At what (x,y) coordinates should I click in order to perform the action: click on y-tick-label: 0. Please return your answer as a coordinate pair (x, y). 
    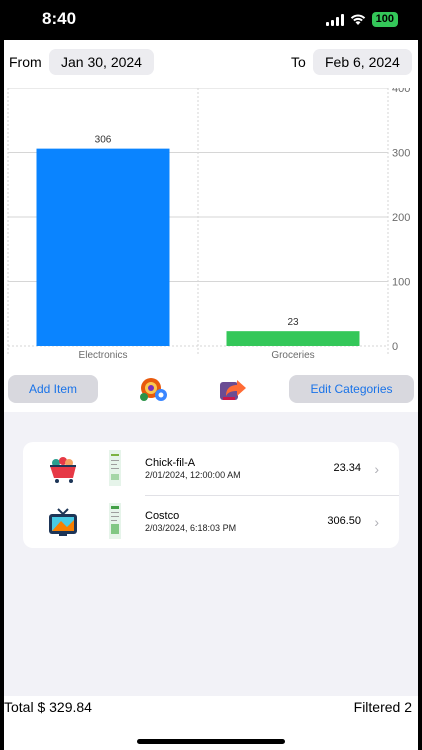
    Looking at the image, I should click on (395, 347).